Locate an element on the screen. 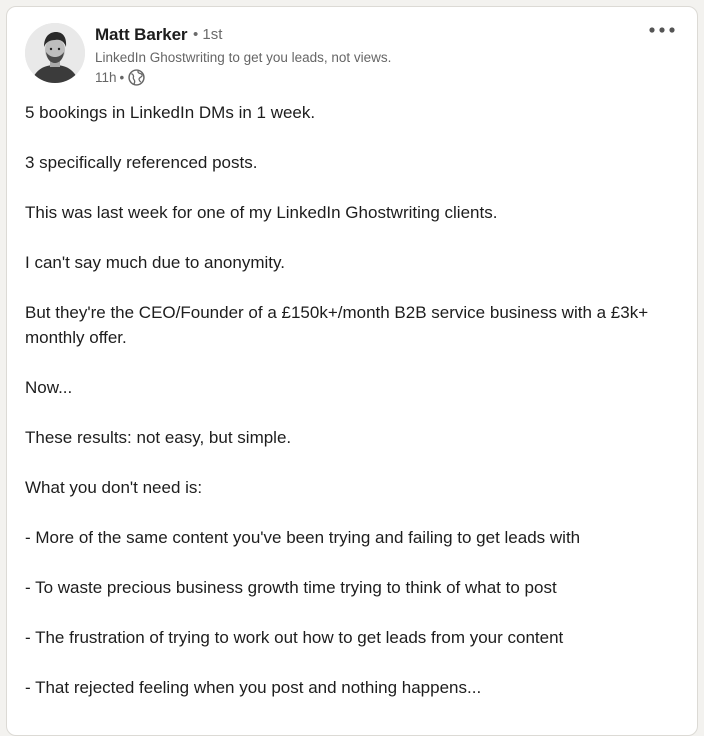 The image size is (704, 736). post-timestamp: 11h is located at coordinates (106, 77).